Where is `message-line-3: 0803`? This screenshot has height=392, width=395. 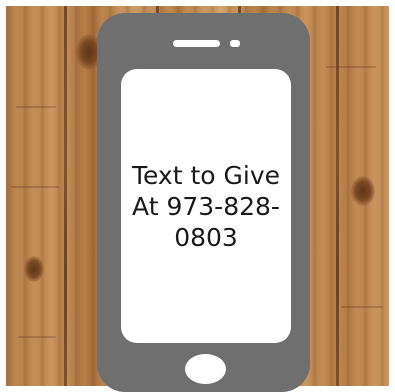 message-line-3: 0803 is located at coordinates (206, 237).